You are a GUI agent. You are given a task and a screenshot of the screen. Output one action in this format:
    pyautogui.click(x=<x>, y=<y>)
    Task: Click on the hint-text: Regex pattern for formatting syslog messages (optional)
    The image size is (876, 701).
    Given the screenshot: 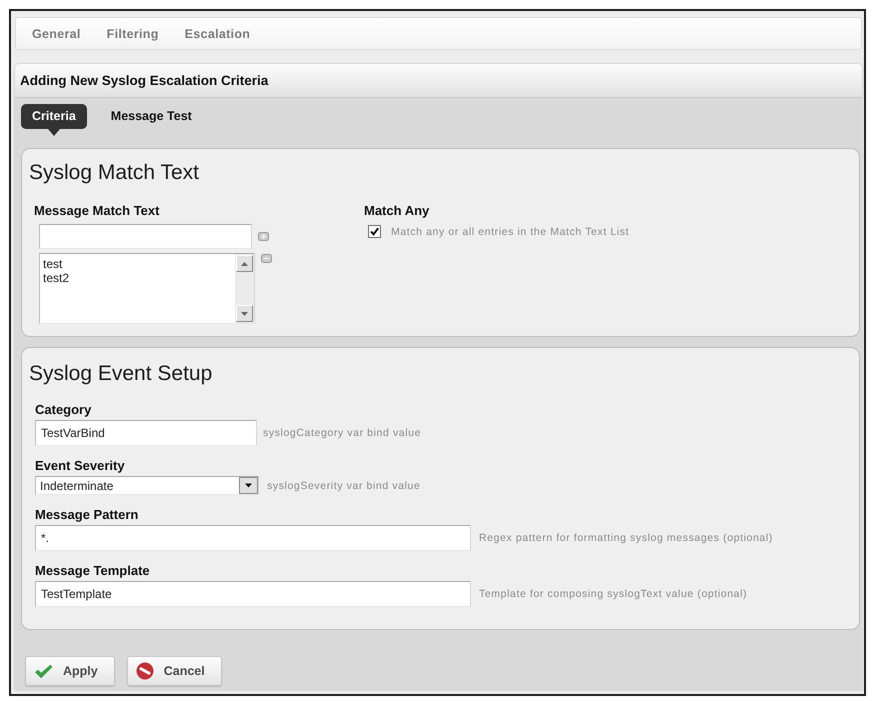 What is the action you would take?
    pyautogui.click(x=626, y=538)
    